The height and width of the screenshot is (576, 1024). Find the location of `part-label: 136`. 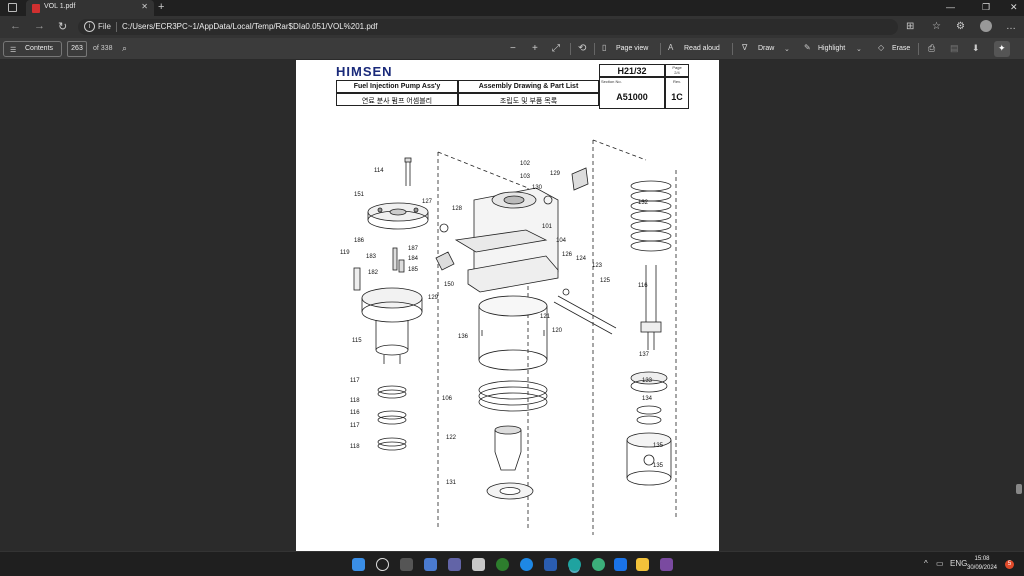

part-label: 136 is located at coordinates (463, 337).